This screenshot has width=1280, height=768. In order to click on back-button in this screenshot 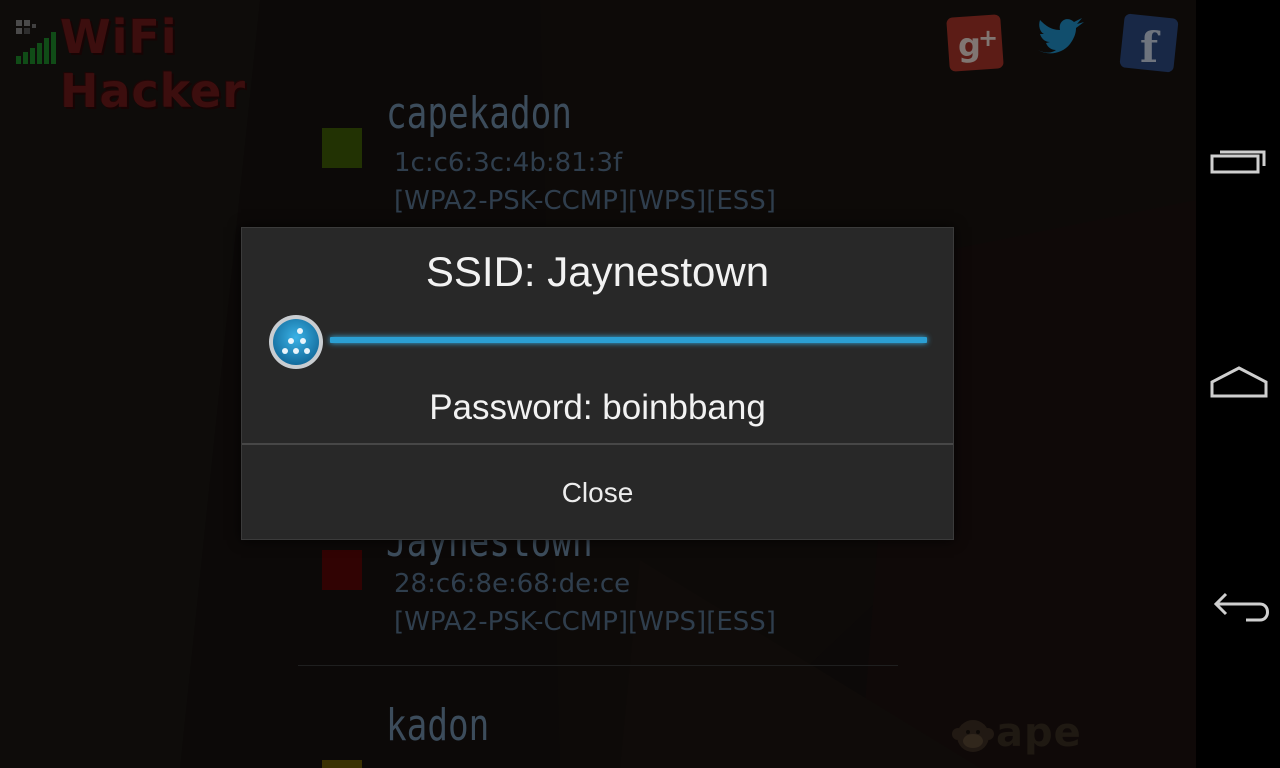, I will do `click(1239, 604)`.